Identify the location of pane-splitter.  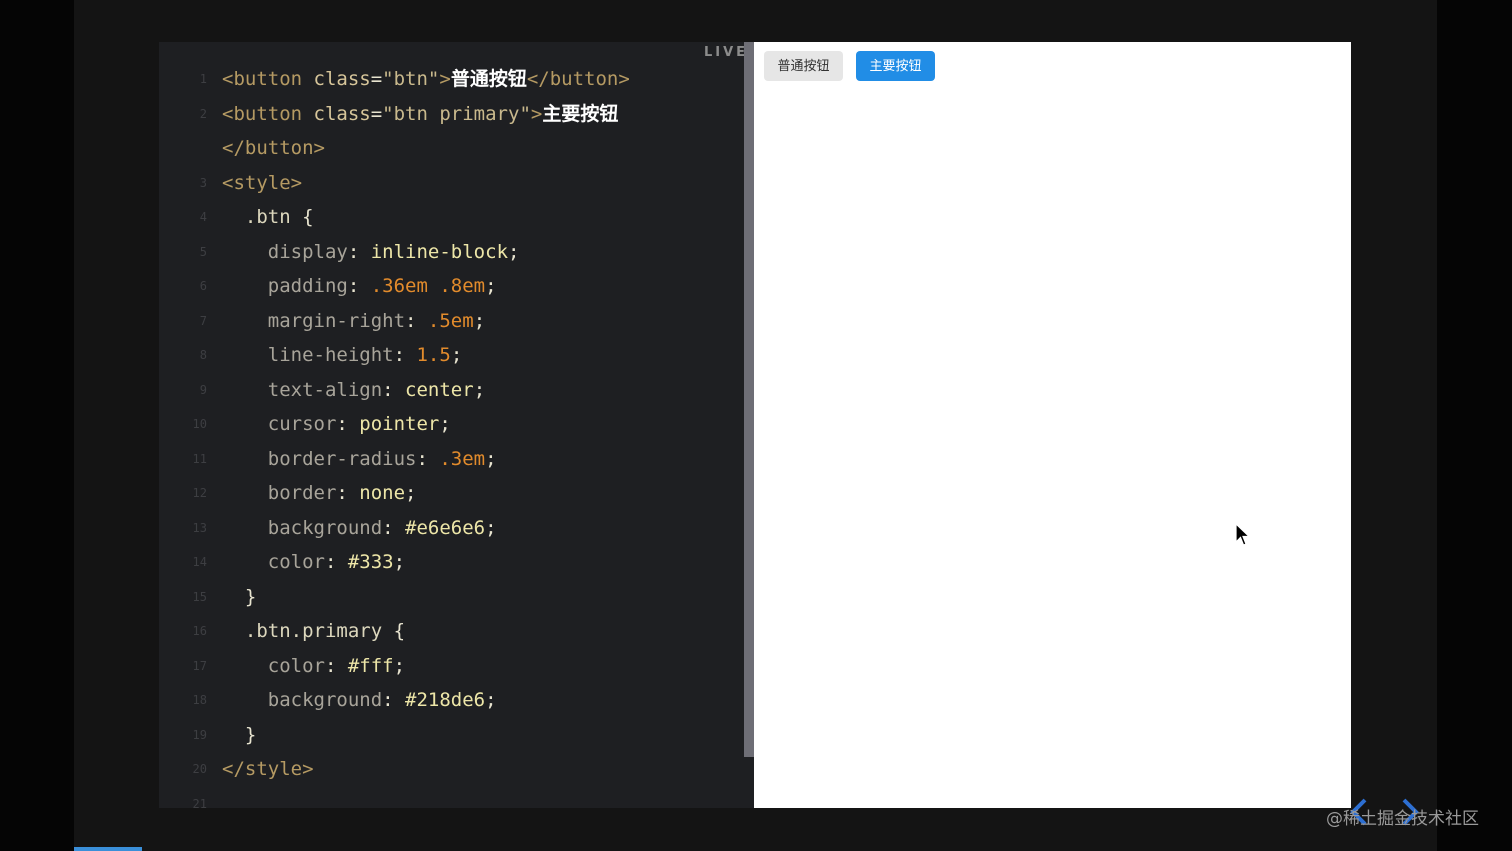
(749, 399).